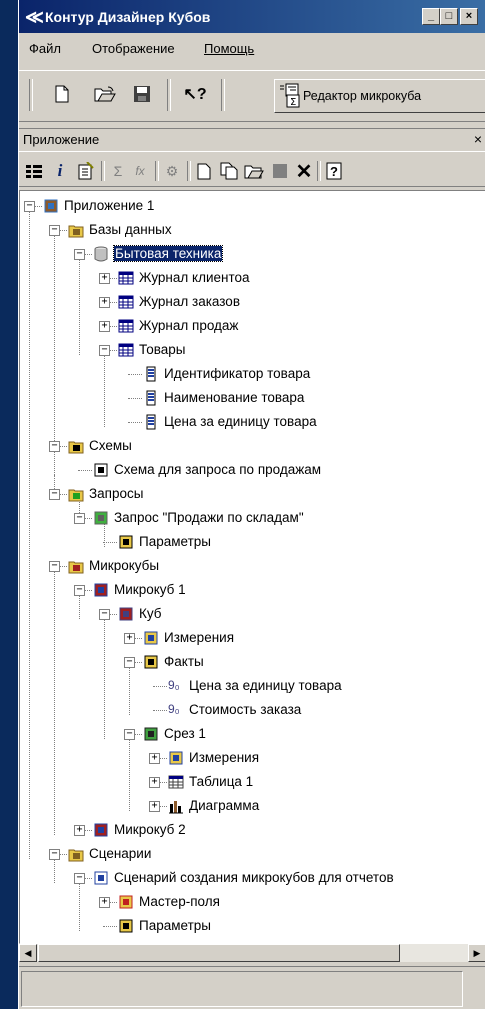 The width and height of the screenshot is (485, 1009). I want to click on title-bar: ≪ Контур Дизайнер Кубов _ □ ×, so click(252, 16).